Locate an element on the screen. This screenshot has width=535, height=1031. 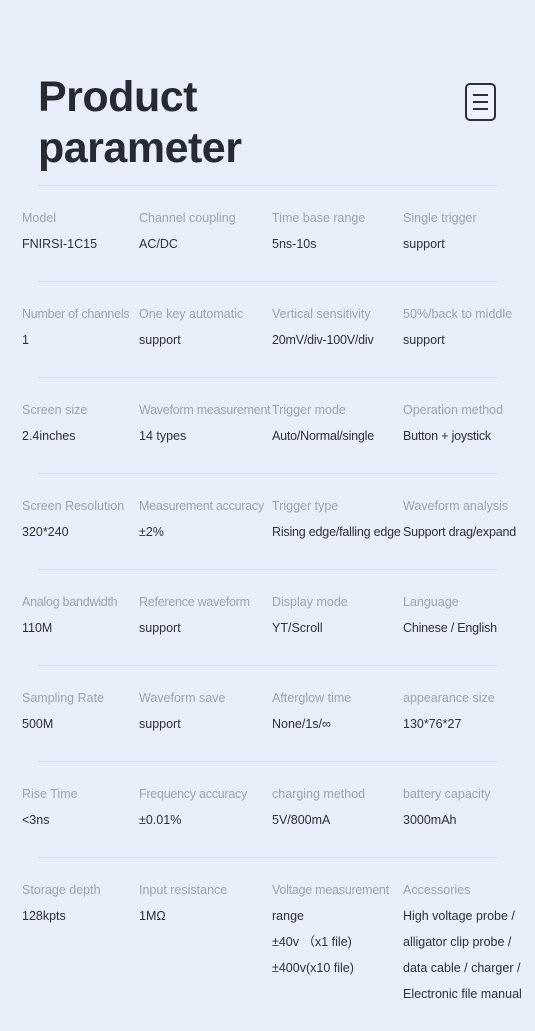
param-cell: Waveform measurement 14 types is located at coordinates (206, 413).